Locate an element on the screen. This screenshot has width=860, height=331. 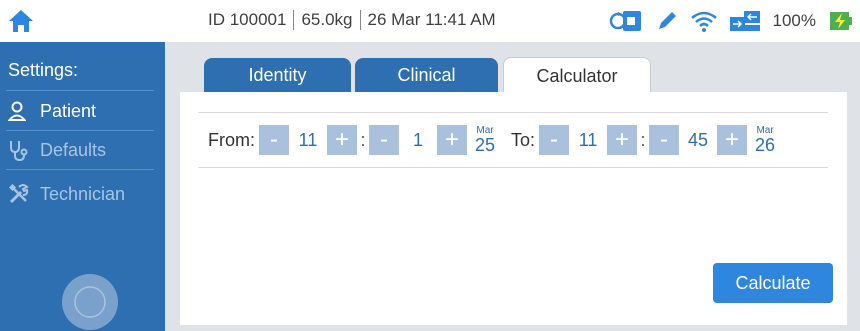
status-bar: ID 100001 65.0kg 26 Mar 11:41 AM 100% is located at coordinates (430, 21).